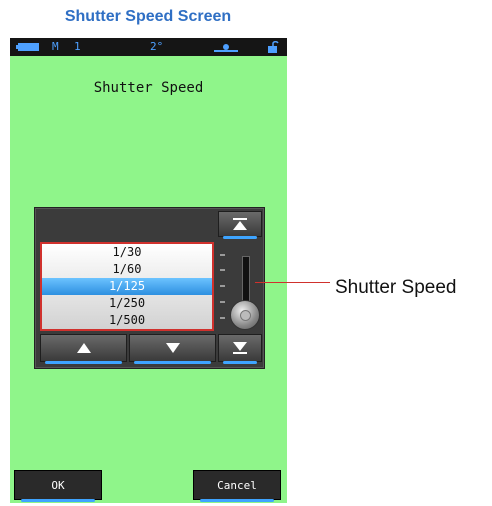 The width and height of the screenshot is (492, 506). I want to click on scroll-knob, so click(245, 315).